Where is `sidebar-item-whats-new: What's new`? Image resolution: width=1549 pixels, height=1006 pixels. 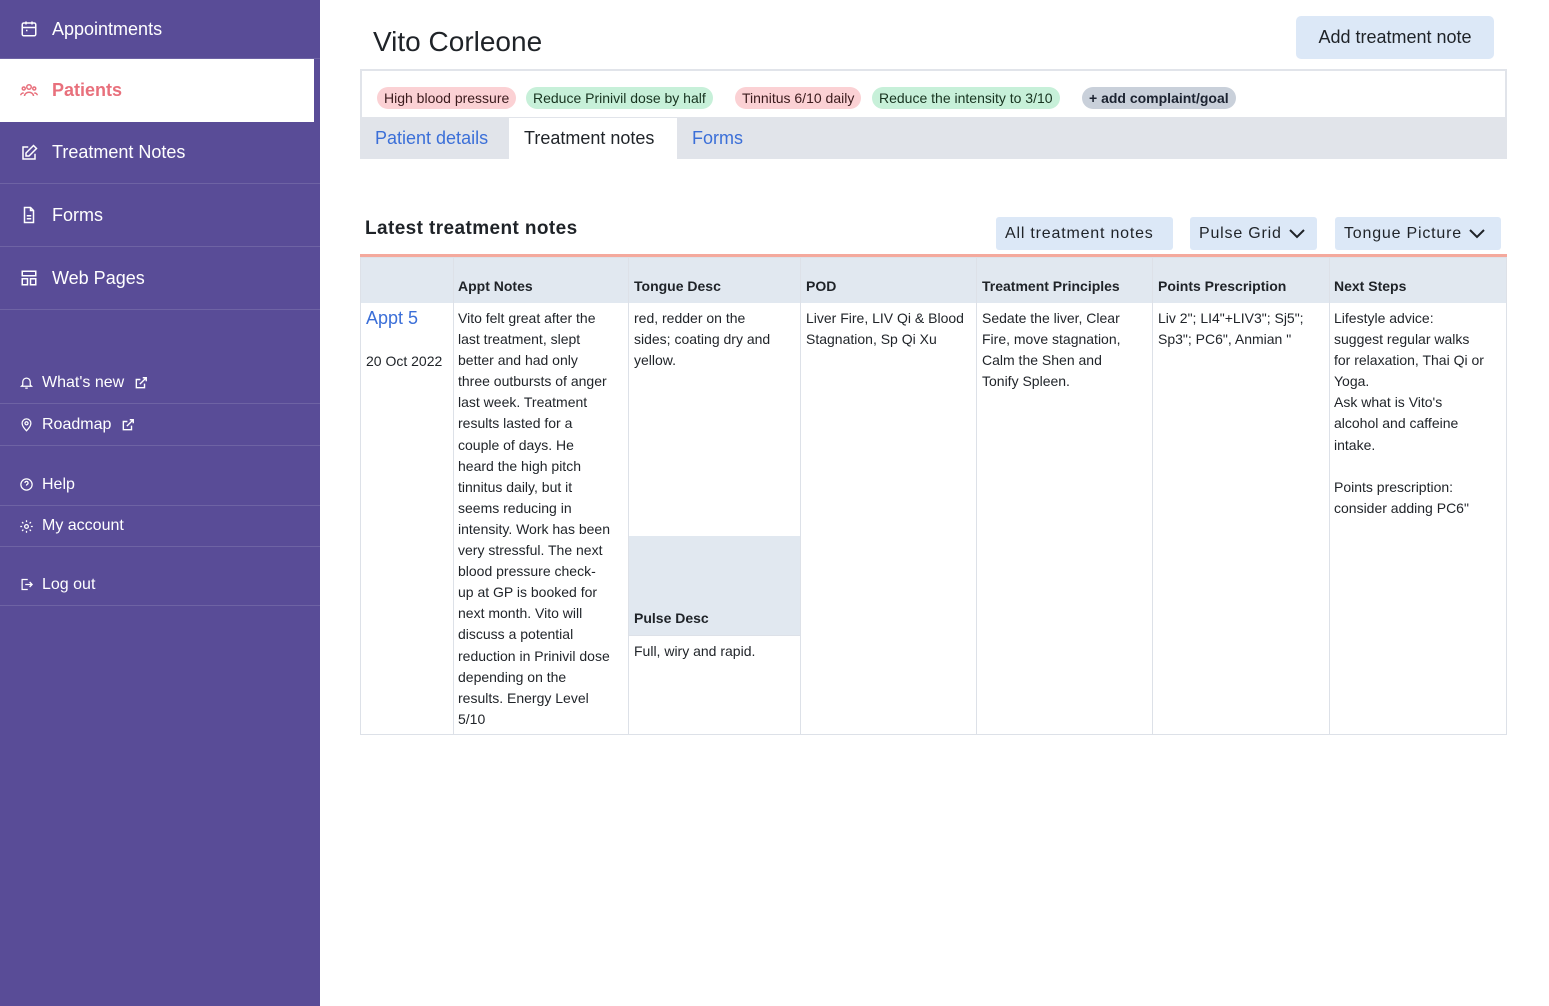
sidebar-item-whats-new: What's new is located at coordinates (160, 383).